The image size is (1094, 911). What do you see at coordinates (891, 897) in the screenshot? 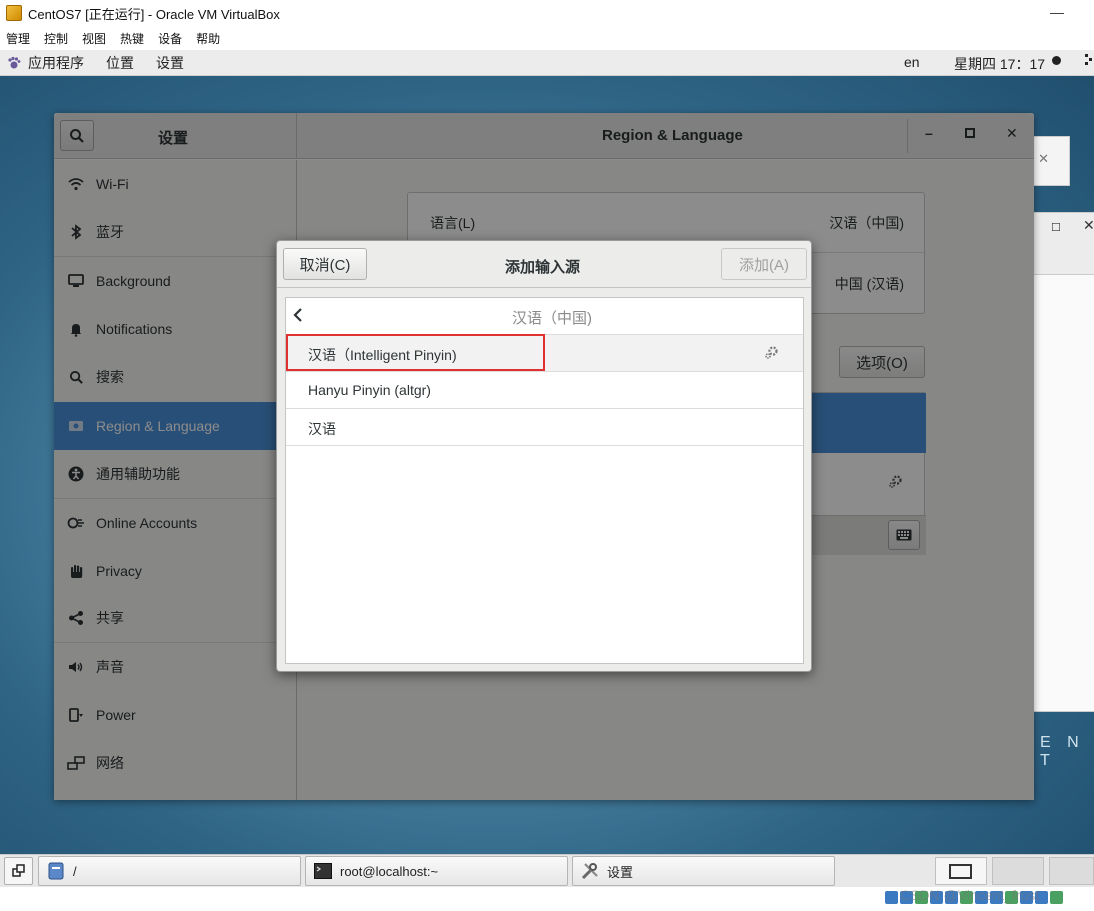
I see `hard-disk-icon` at bounding box center [891, 897].